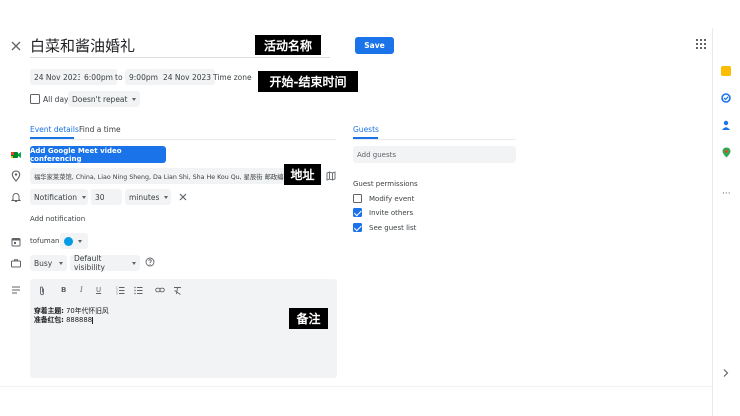 The image size is (740, 416). I want to click on calendar-color-dropdown, so click(74, 241).